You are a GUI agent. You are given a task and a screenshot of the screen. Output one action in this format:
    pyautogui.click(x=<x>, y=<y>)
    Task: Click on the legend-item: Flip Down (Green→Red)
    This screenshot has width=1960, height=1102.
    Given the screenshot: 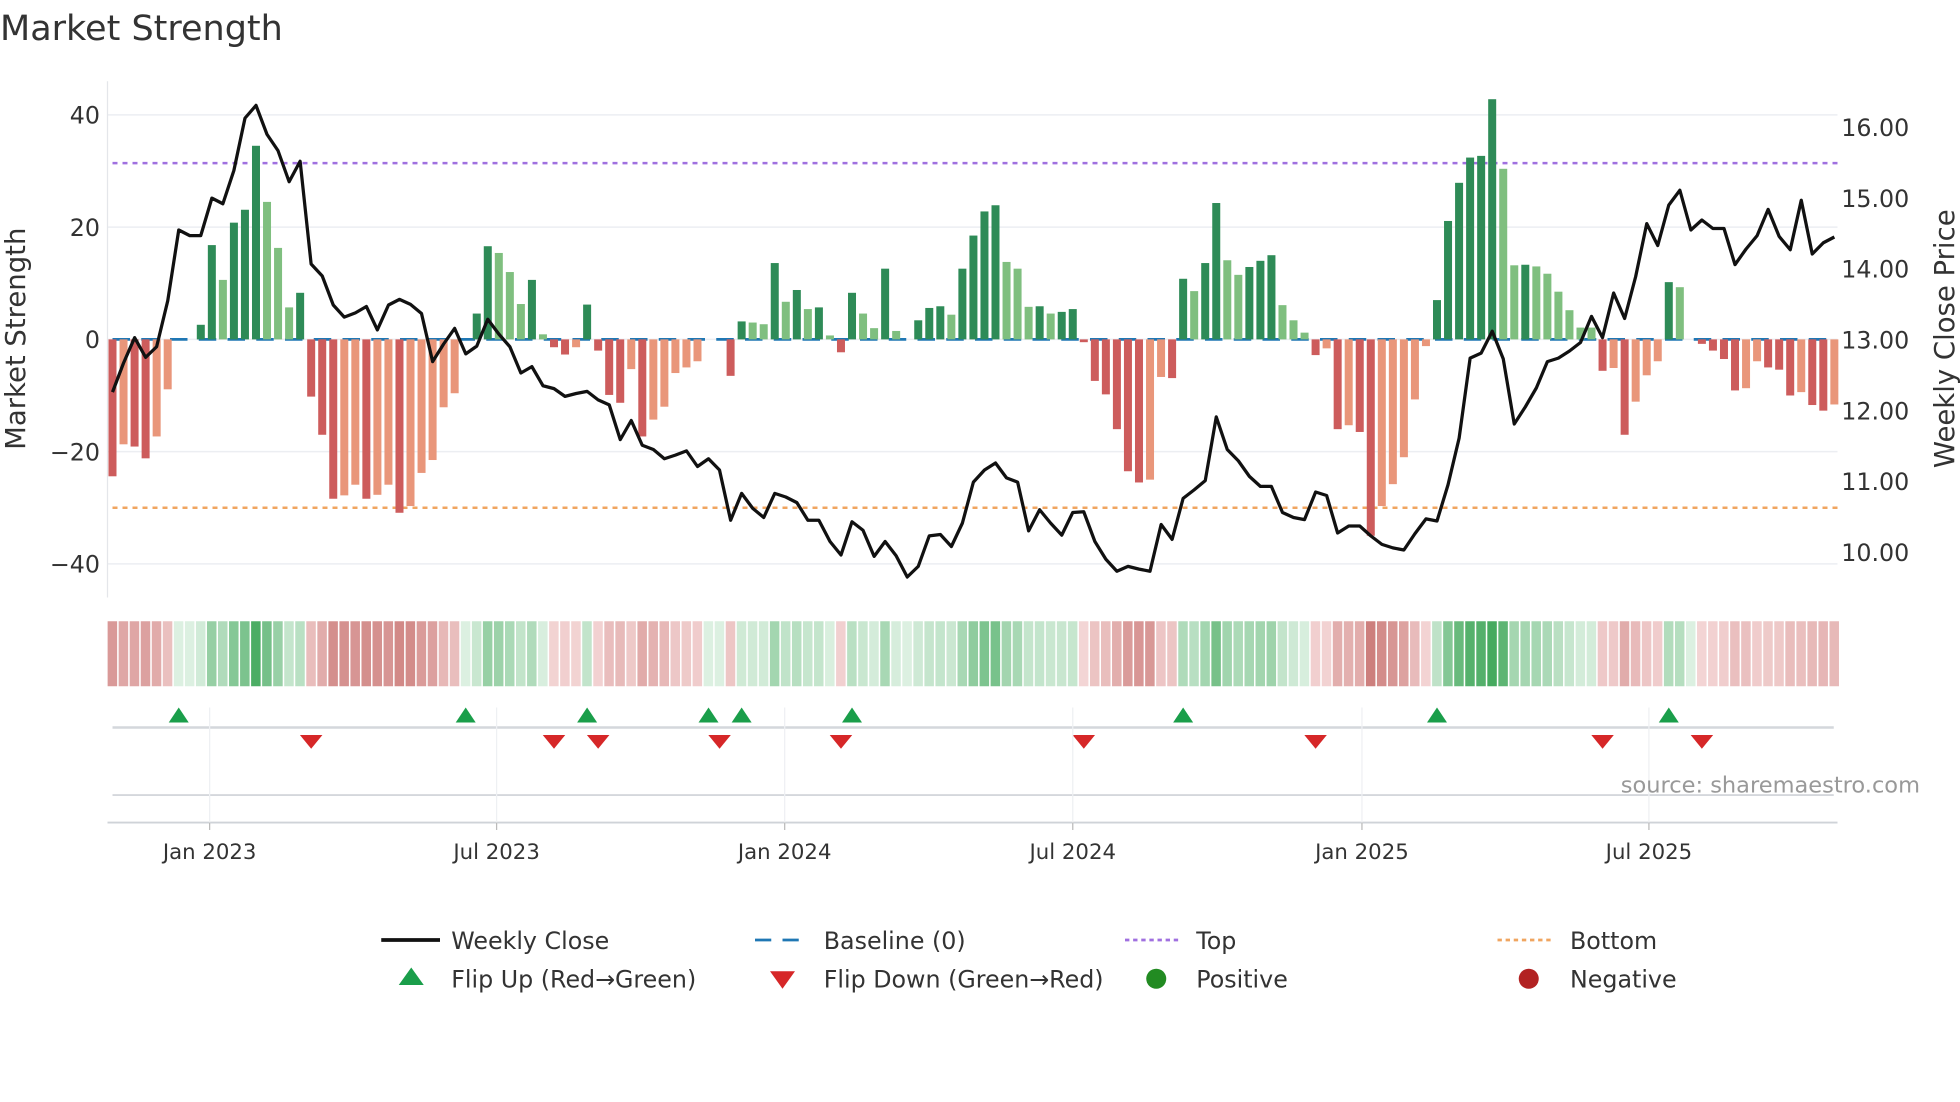 What is the action you would take?
    pyautogui.click(x=937, y=980)
    